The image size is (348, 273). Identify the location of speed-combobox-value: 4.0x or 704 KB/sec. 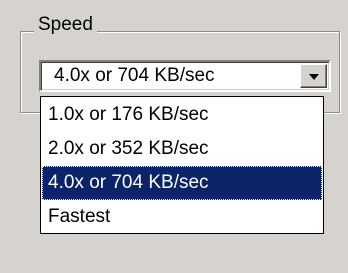
(134, 75).